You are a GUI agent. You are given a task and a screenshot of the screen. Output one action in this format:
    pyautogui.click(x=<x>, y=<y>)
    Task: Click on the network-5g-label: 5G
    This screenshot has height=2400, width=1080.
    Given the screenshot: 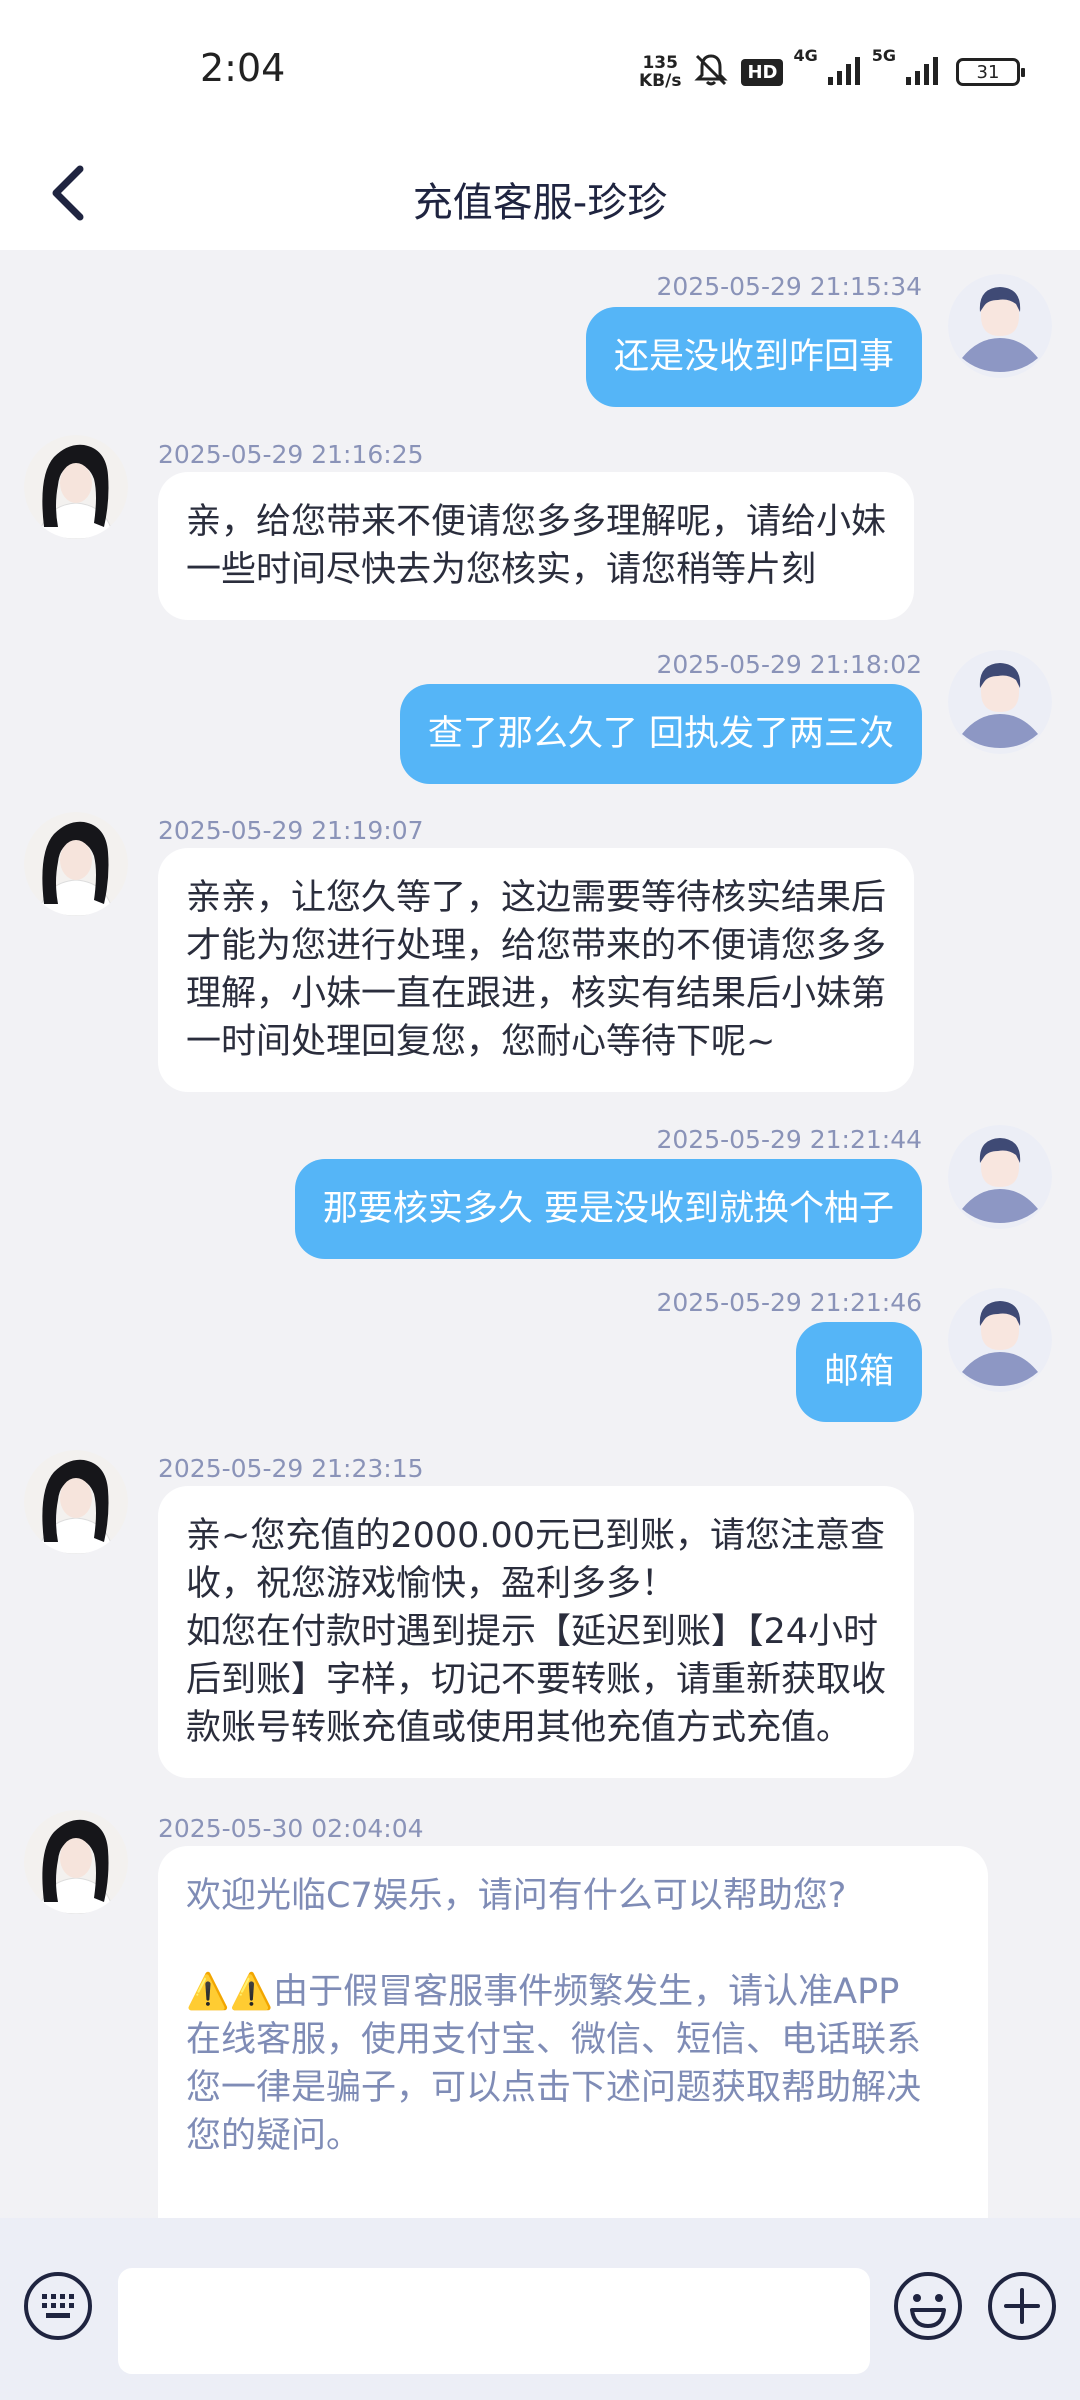 What is the action you would take?
    pyautogui.click(x=883, y=55)
    